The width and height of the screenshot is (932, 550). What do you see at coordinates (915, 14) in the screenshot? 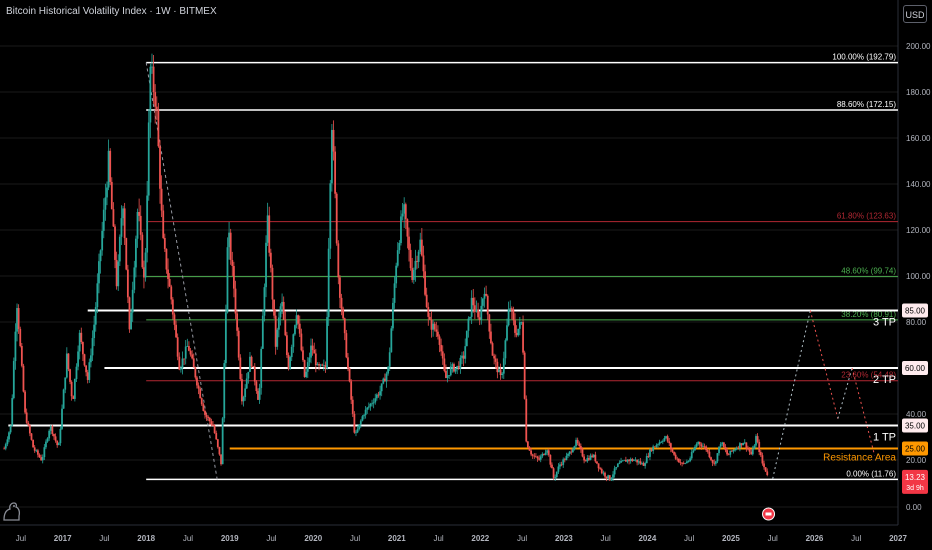
I see `currency-button: USD` at bounding box center [915, 14].